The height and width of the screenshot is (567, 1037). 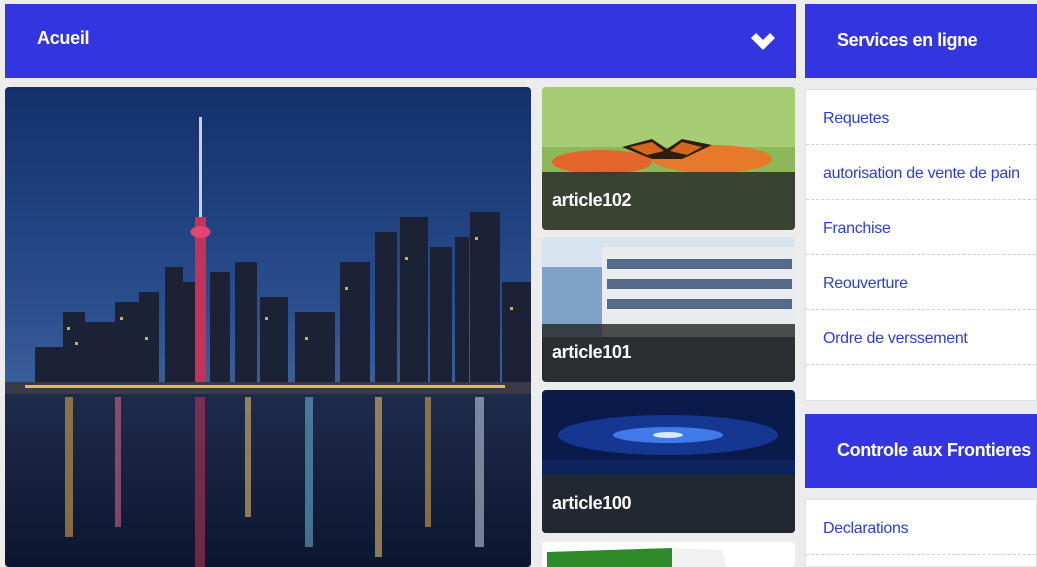 I want to click on article-caption: article102, so click(x=668, y=201).